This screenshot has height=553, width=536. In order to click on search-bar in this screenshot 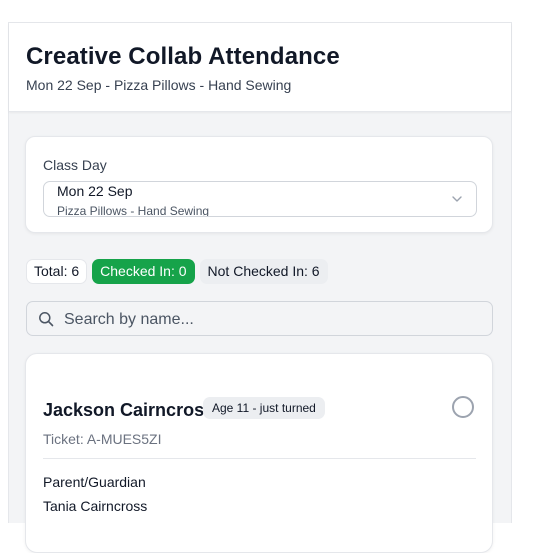, I will do `click(259, 319)`.